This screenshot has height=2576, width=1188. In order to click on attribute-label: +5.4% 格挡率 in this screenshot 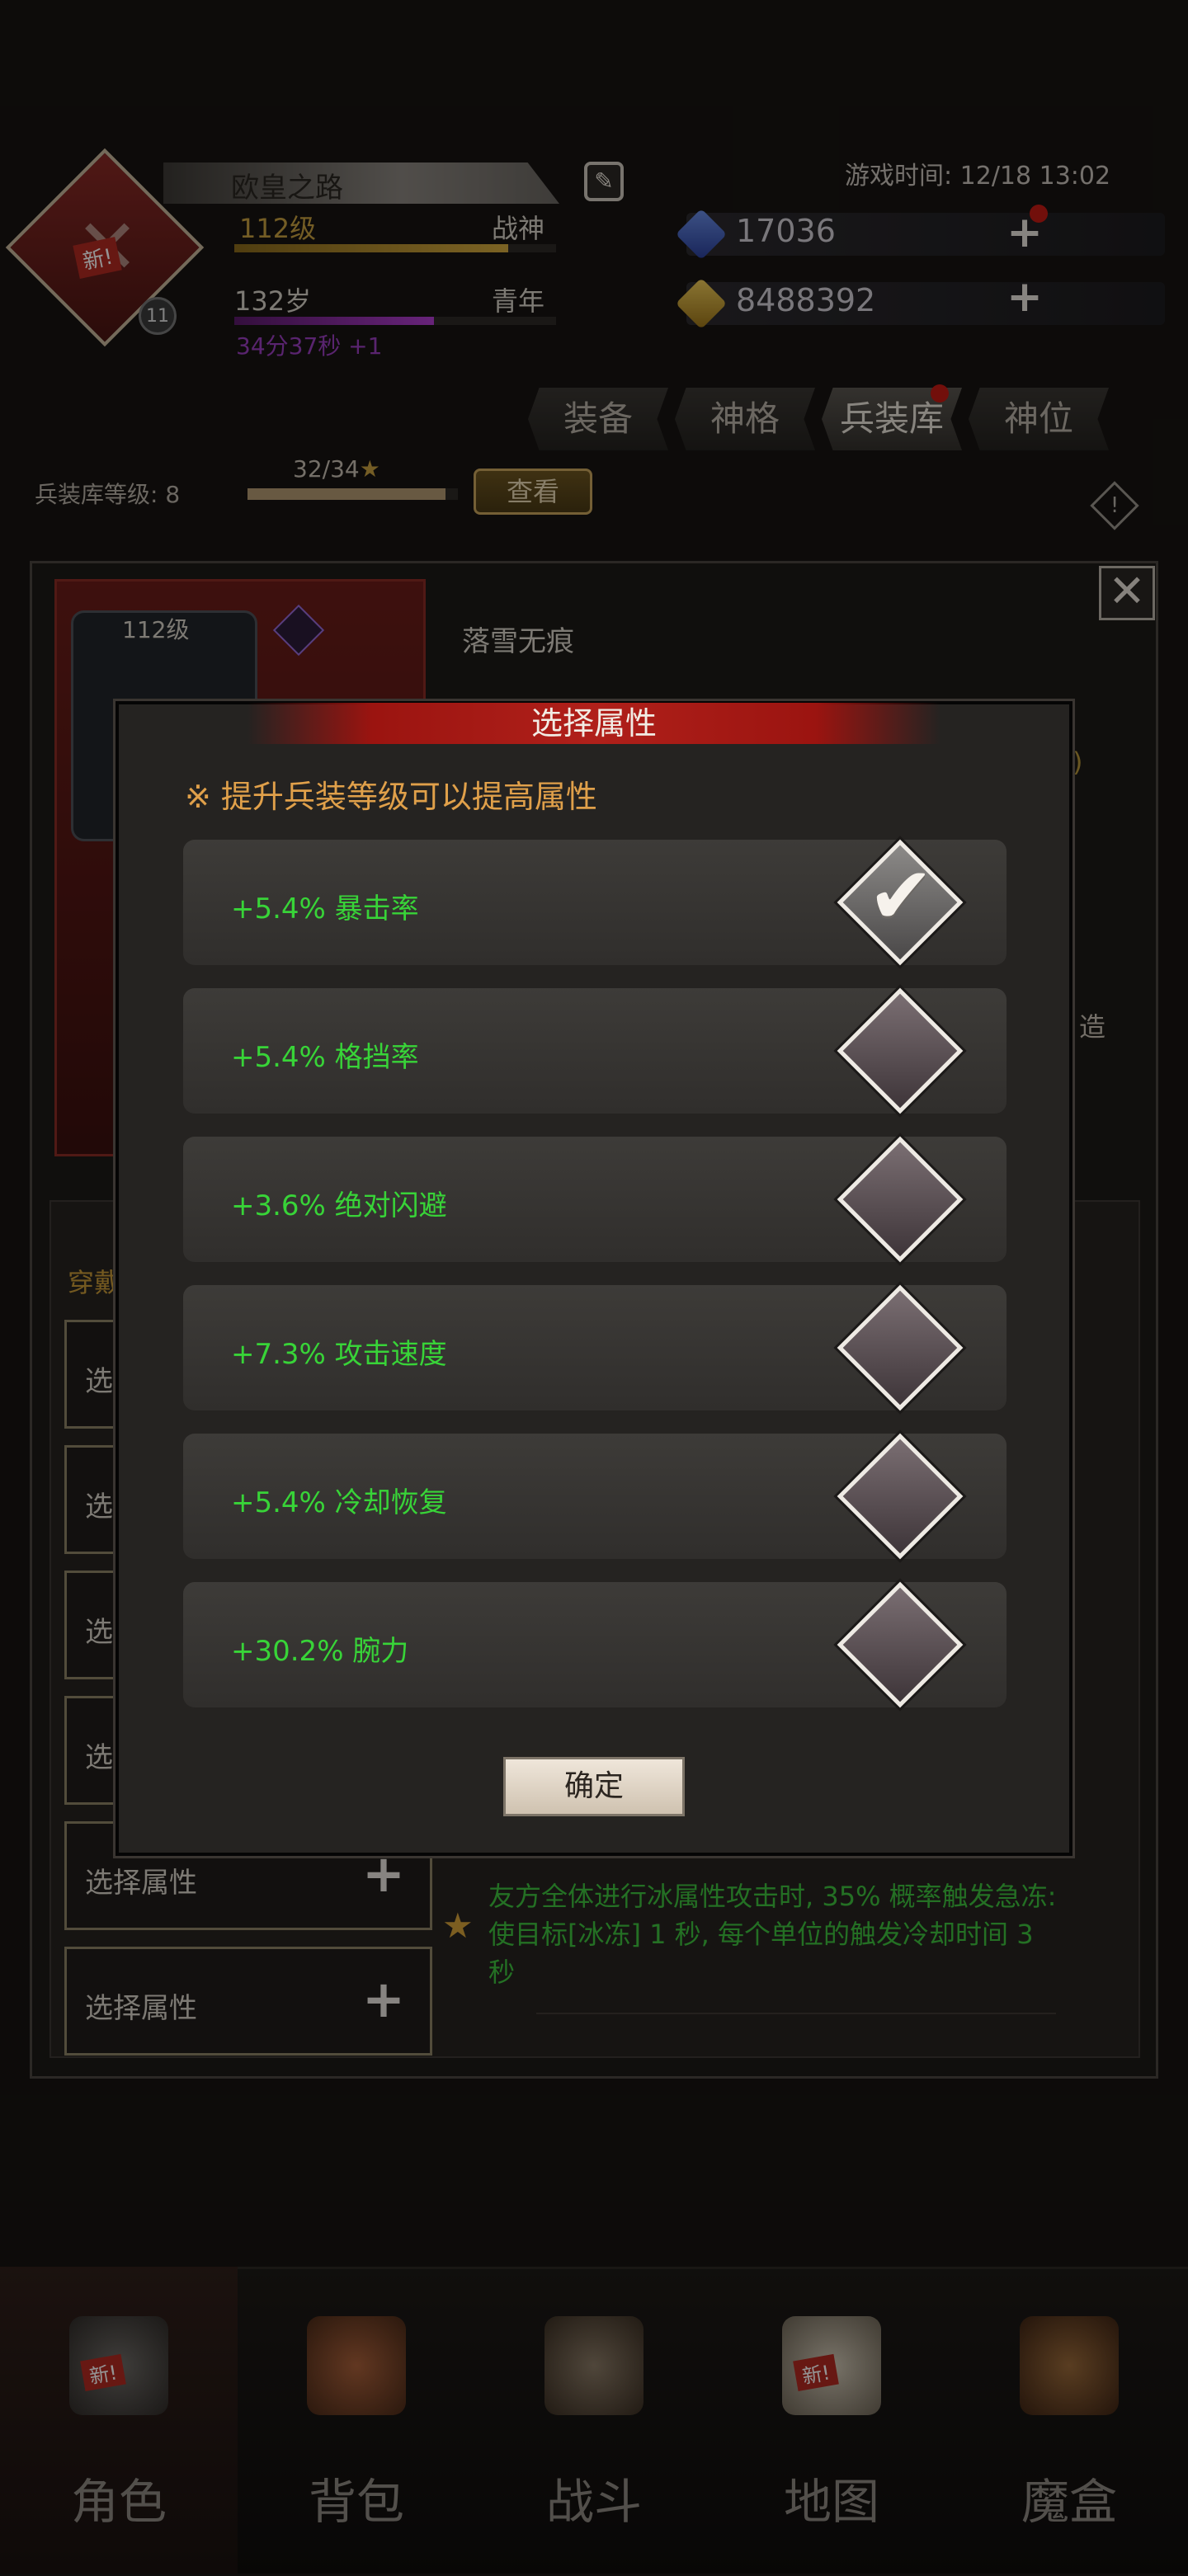, I will do `click(325, 1057)`.